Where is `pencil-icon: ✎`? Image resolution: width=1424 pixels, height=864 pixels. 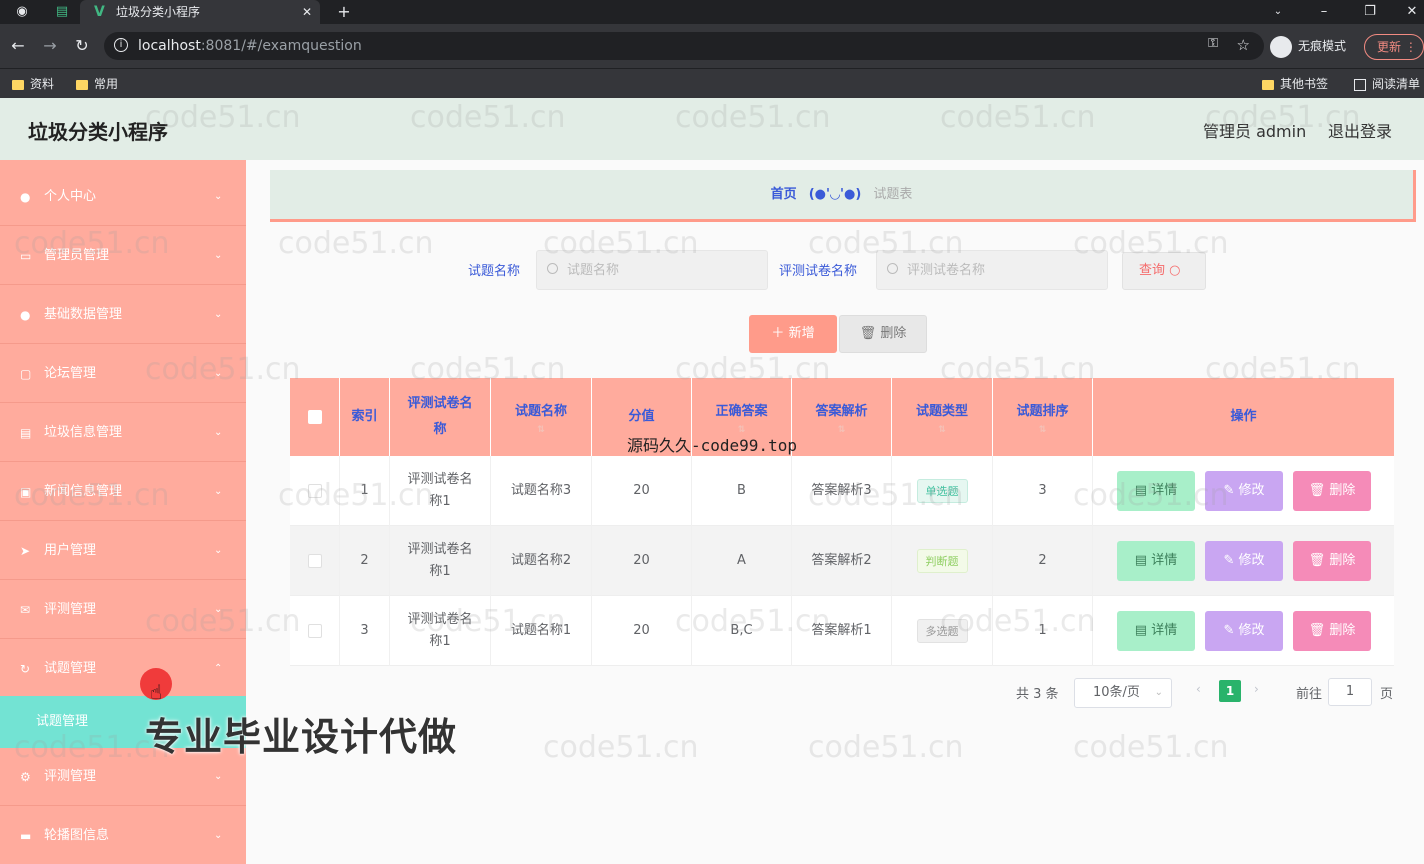
pencil-icon: ✎ is located at coordinates (1229, 490).